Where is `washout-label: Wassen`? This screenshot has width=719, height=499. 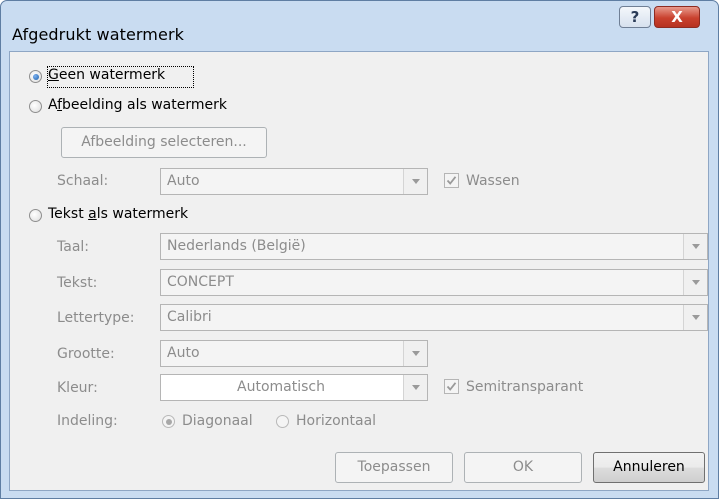 washout-label: Wassen is located at coordinates (493, 181).